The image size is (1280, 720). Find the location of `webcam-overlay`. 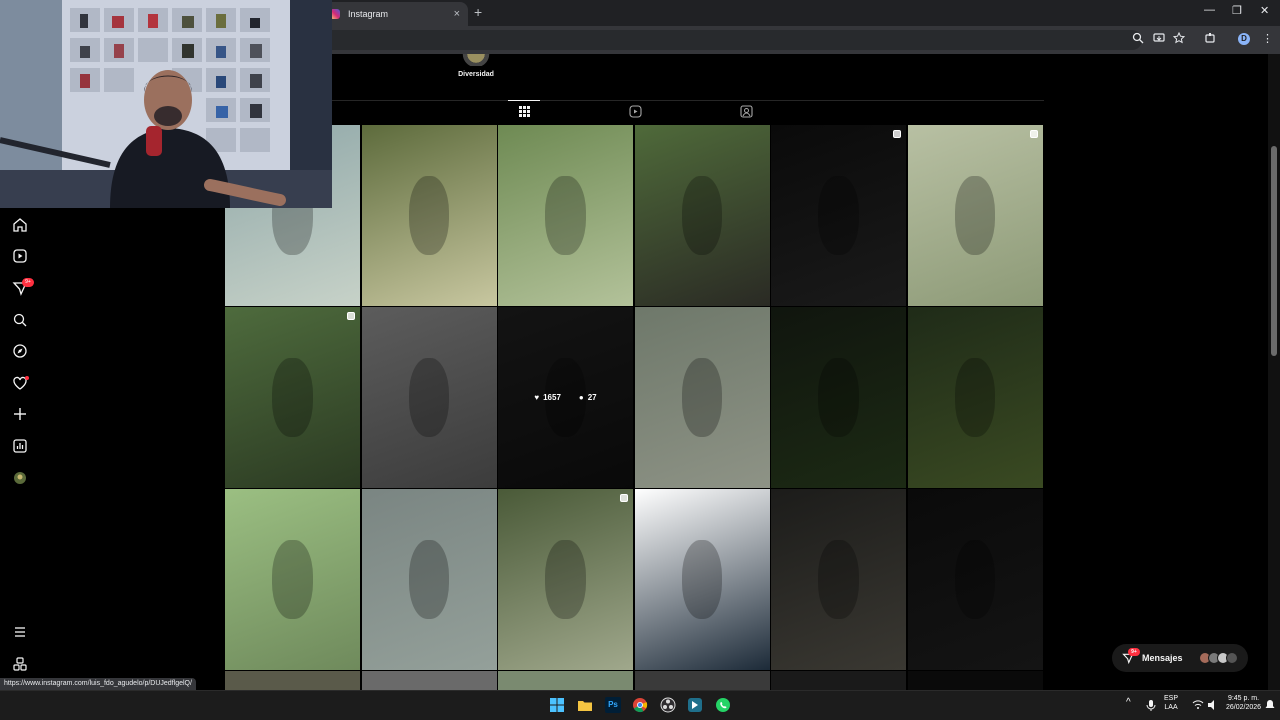

webcam-overlay is located at coordinates (166, 104).